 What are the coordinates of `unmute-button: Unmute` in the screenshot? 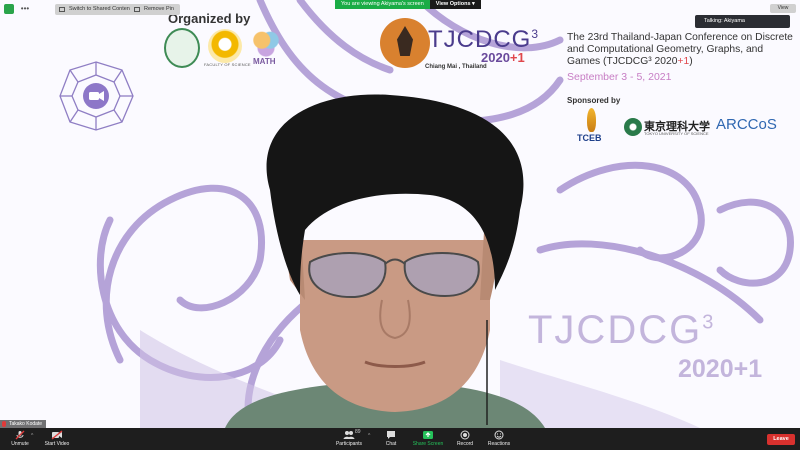 It's located at (20, 439).